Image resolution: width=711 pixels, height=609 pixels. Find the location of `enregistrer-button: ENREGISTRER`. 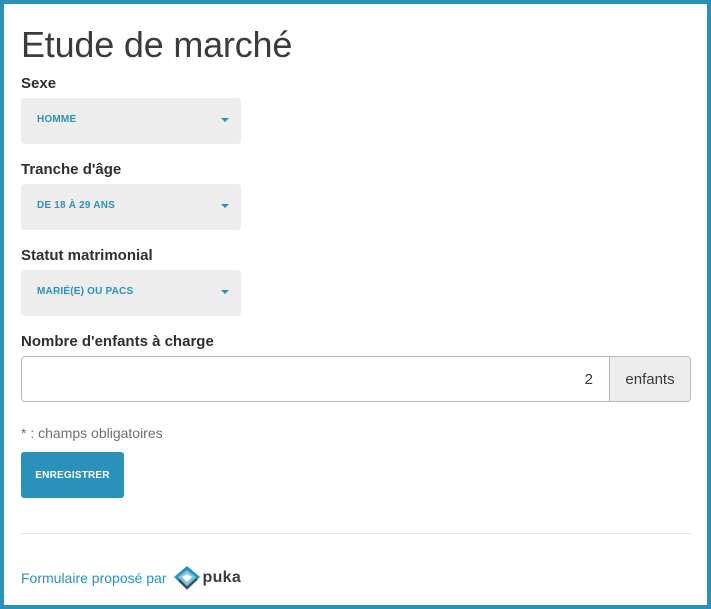

enregistrer-button: ENREGISTRER is located at coordinates (72, 475).